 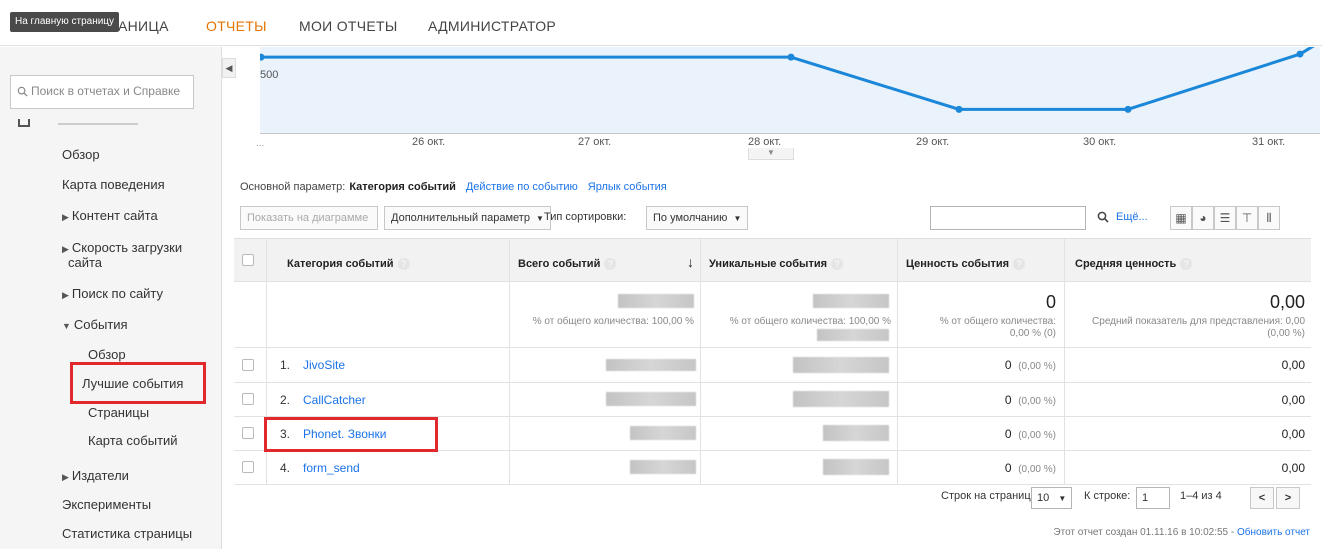 I want to click on dimension-event-label: Ярлык события, so click(x=627, y=187).